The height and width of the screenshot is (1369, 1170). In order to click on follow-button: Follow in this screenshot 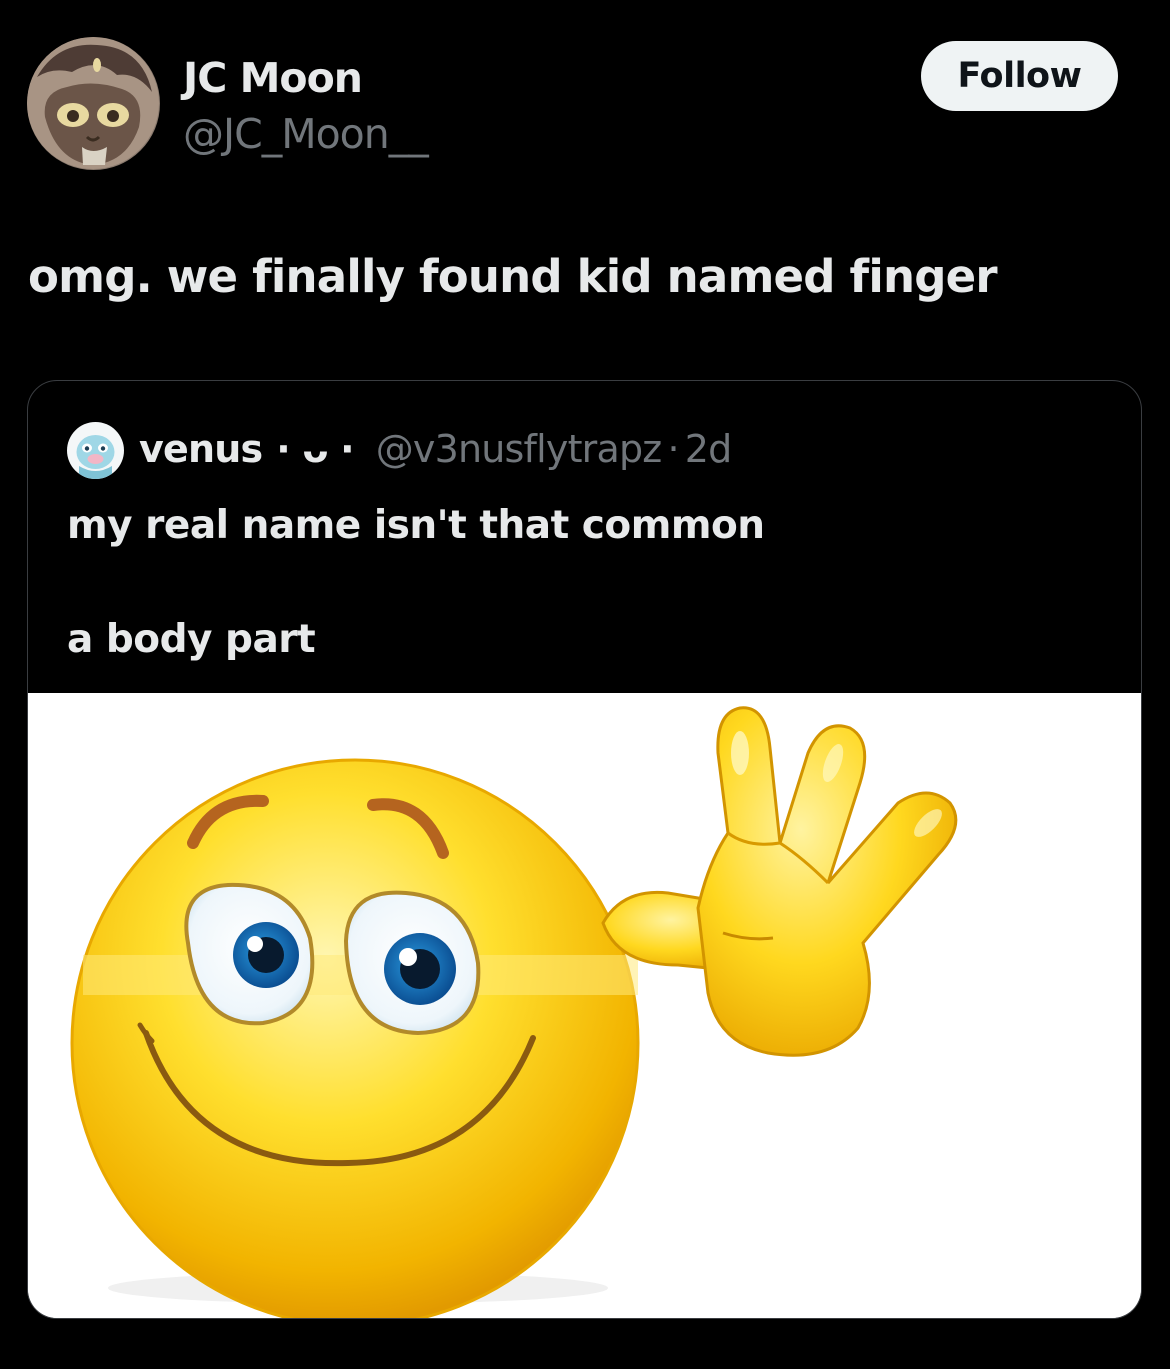, I will do `click(1019, 76)`.